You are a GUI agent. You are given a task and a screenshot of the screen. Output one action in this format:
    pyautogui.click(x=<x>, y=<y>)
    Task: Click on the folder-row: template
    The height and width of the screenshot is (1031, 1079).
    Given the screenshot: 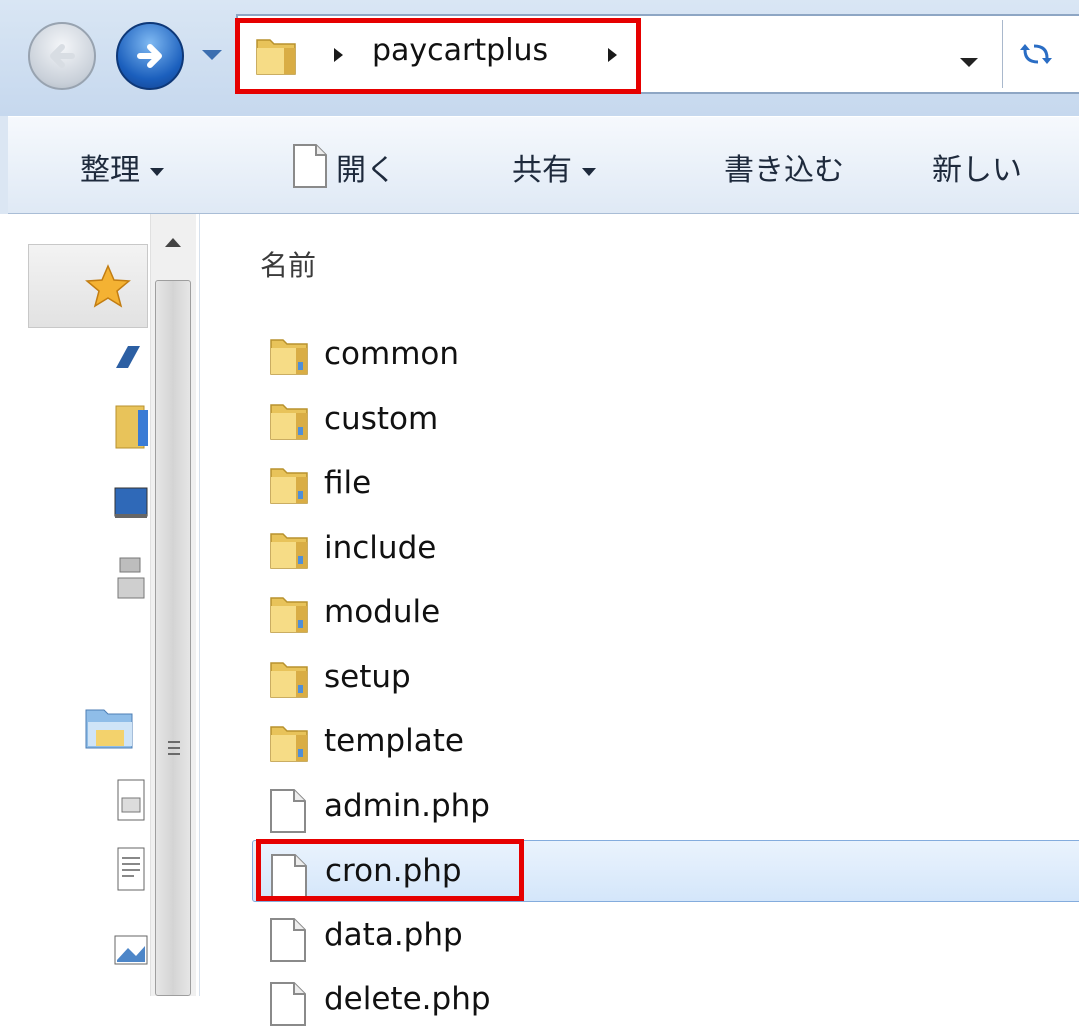 What is the action you would take?
    pyautogui.click(x=665, y=742)
    